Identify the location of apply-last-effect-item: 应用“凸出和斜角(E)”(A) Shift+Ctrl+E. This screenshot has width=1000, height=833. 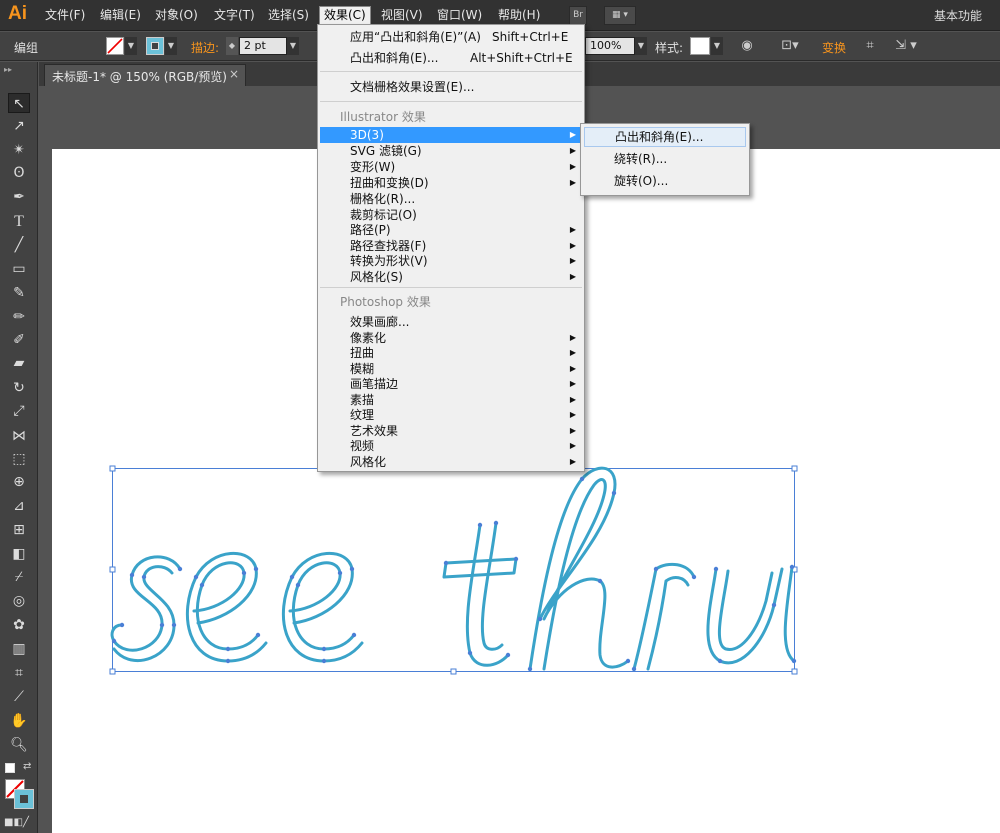
(451, 37).